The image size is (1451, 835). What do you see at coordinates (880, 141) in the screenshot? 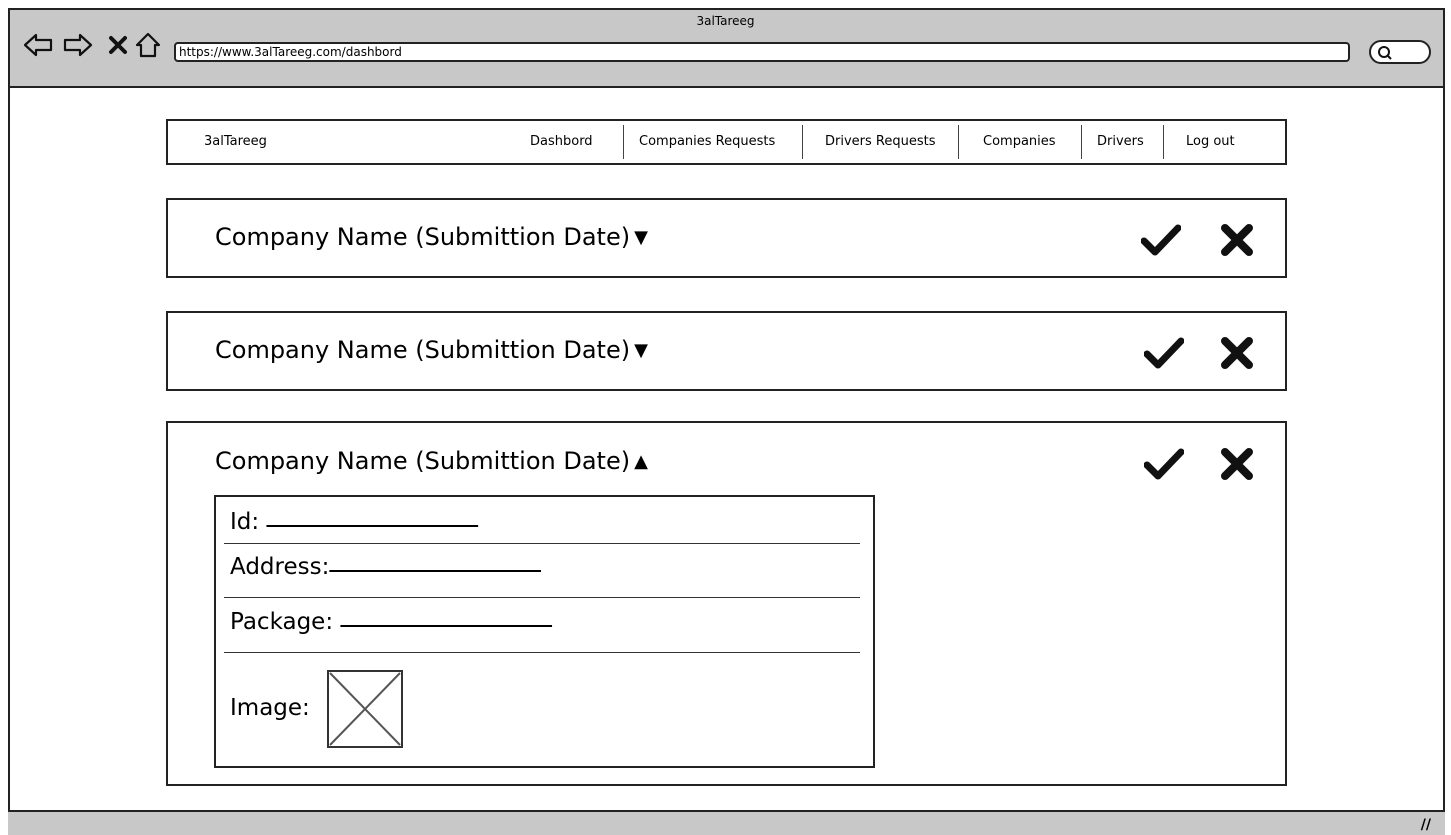
I see `nav-drivers-requests: Drivers Requests` at bounding box center [880, 141].